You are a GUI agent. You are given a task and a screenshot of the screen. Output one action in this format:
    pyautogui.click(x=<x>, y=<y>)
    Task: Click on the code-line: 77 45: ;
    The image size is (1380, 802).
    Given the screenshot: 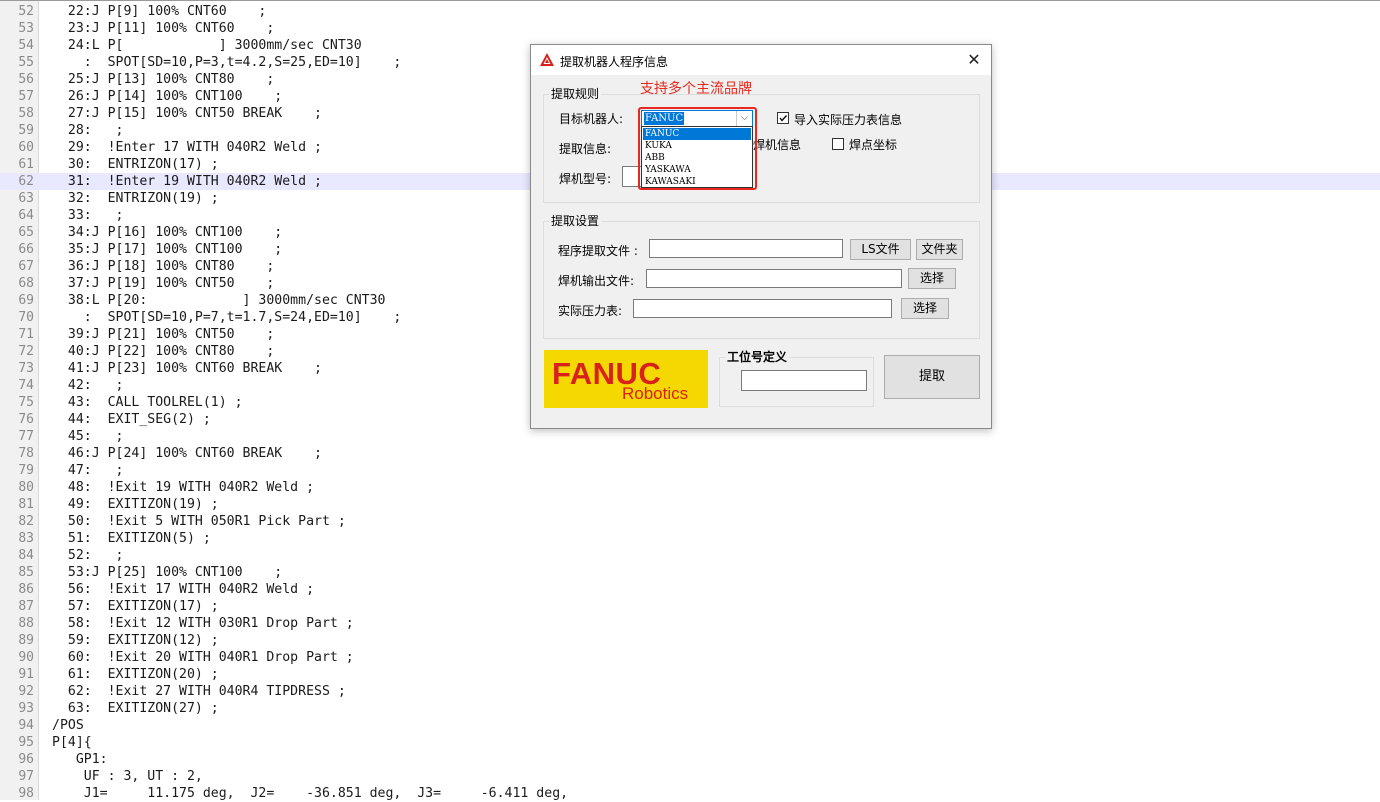 What is the action you would take?
    pyautogui.click(x=690, y=436)
    